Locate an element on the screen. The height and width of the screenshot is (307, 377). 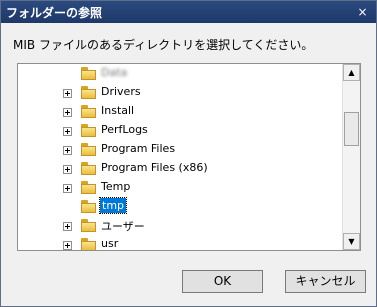
scroll-thumb is located at coordinates (351, 129).